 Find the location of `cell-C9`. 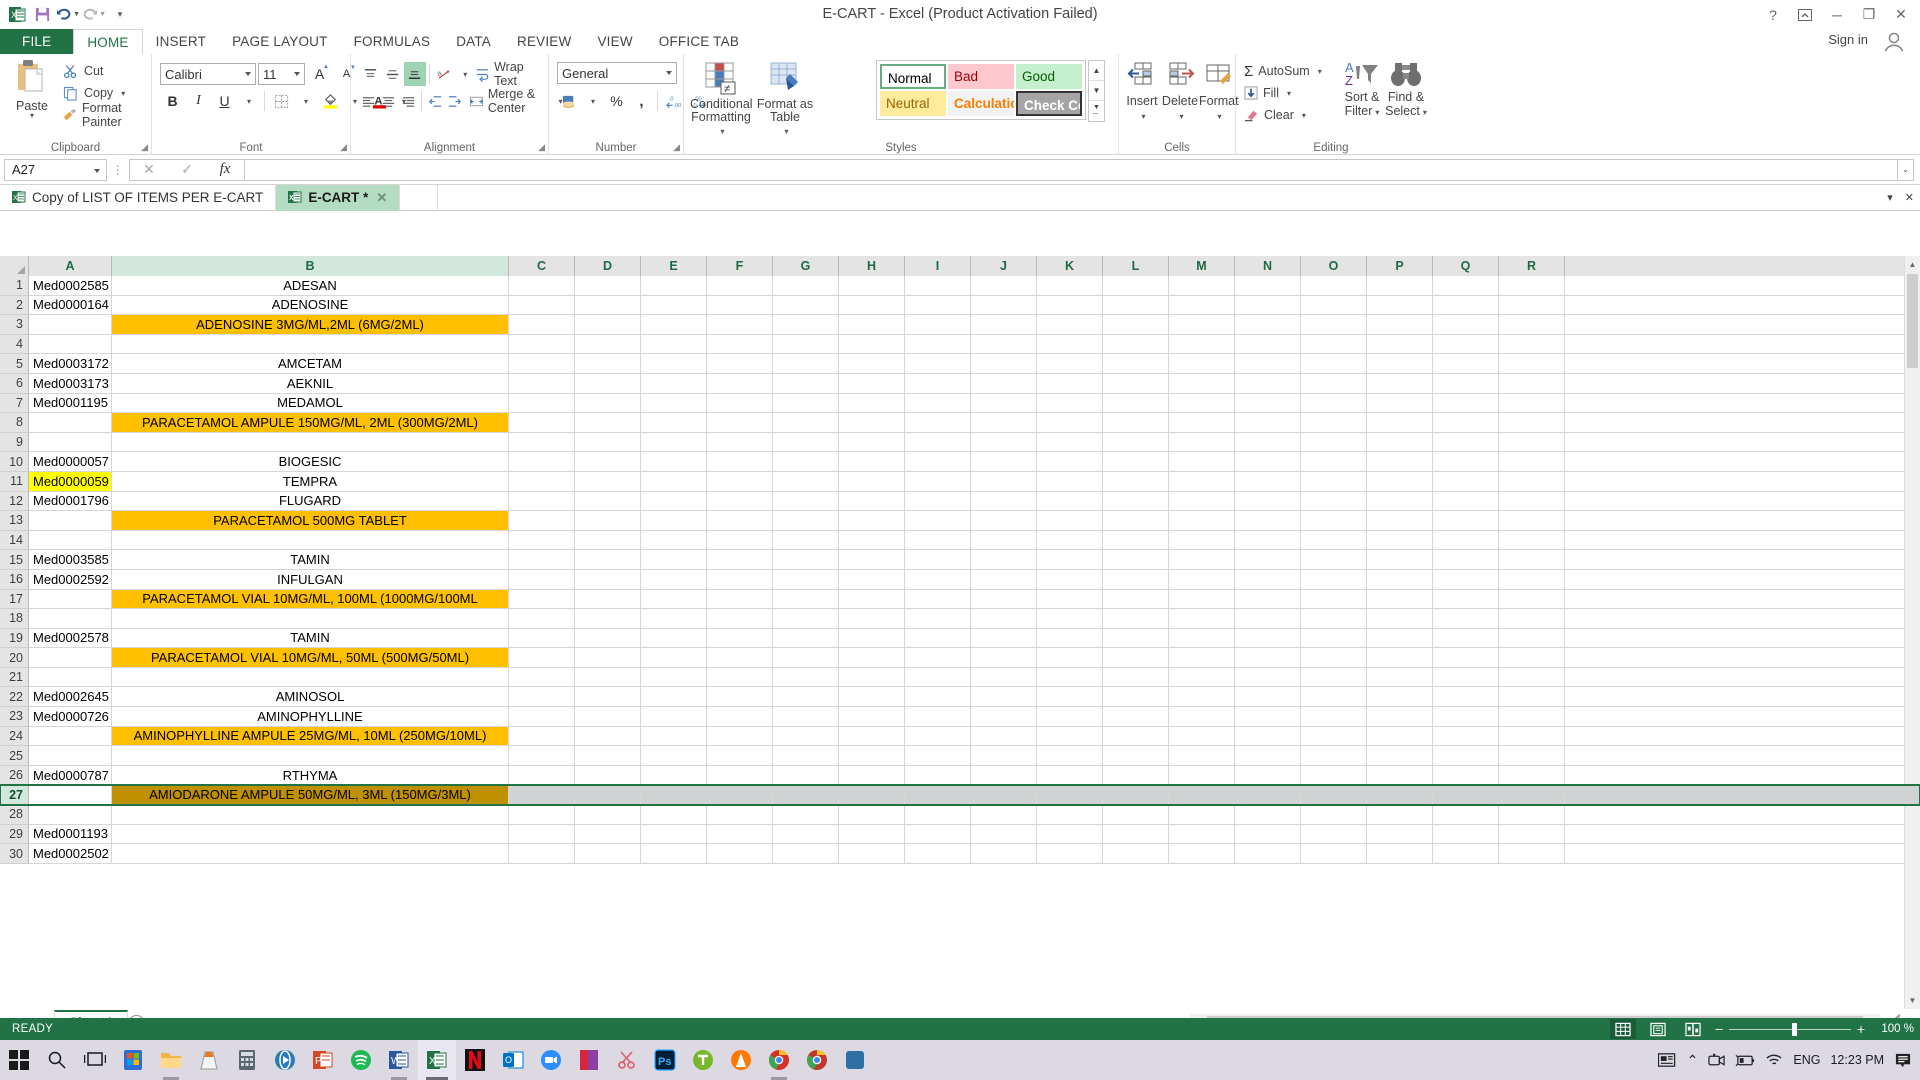

cell-C9 is located at coordinates (542, 442).